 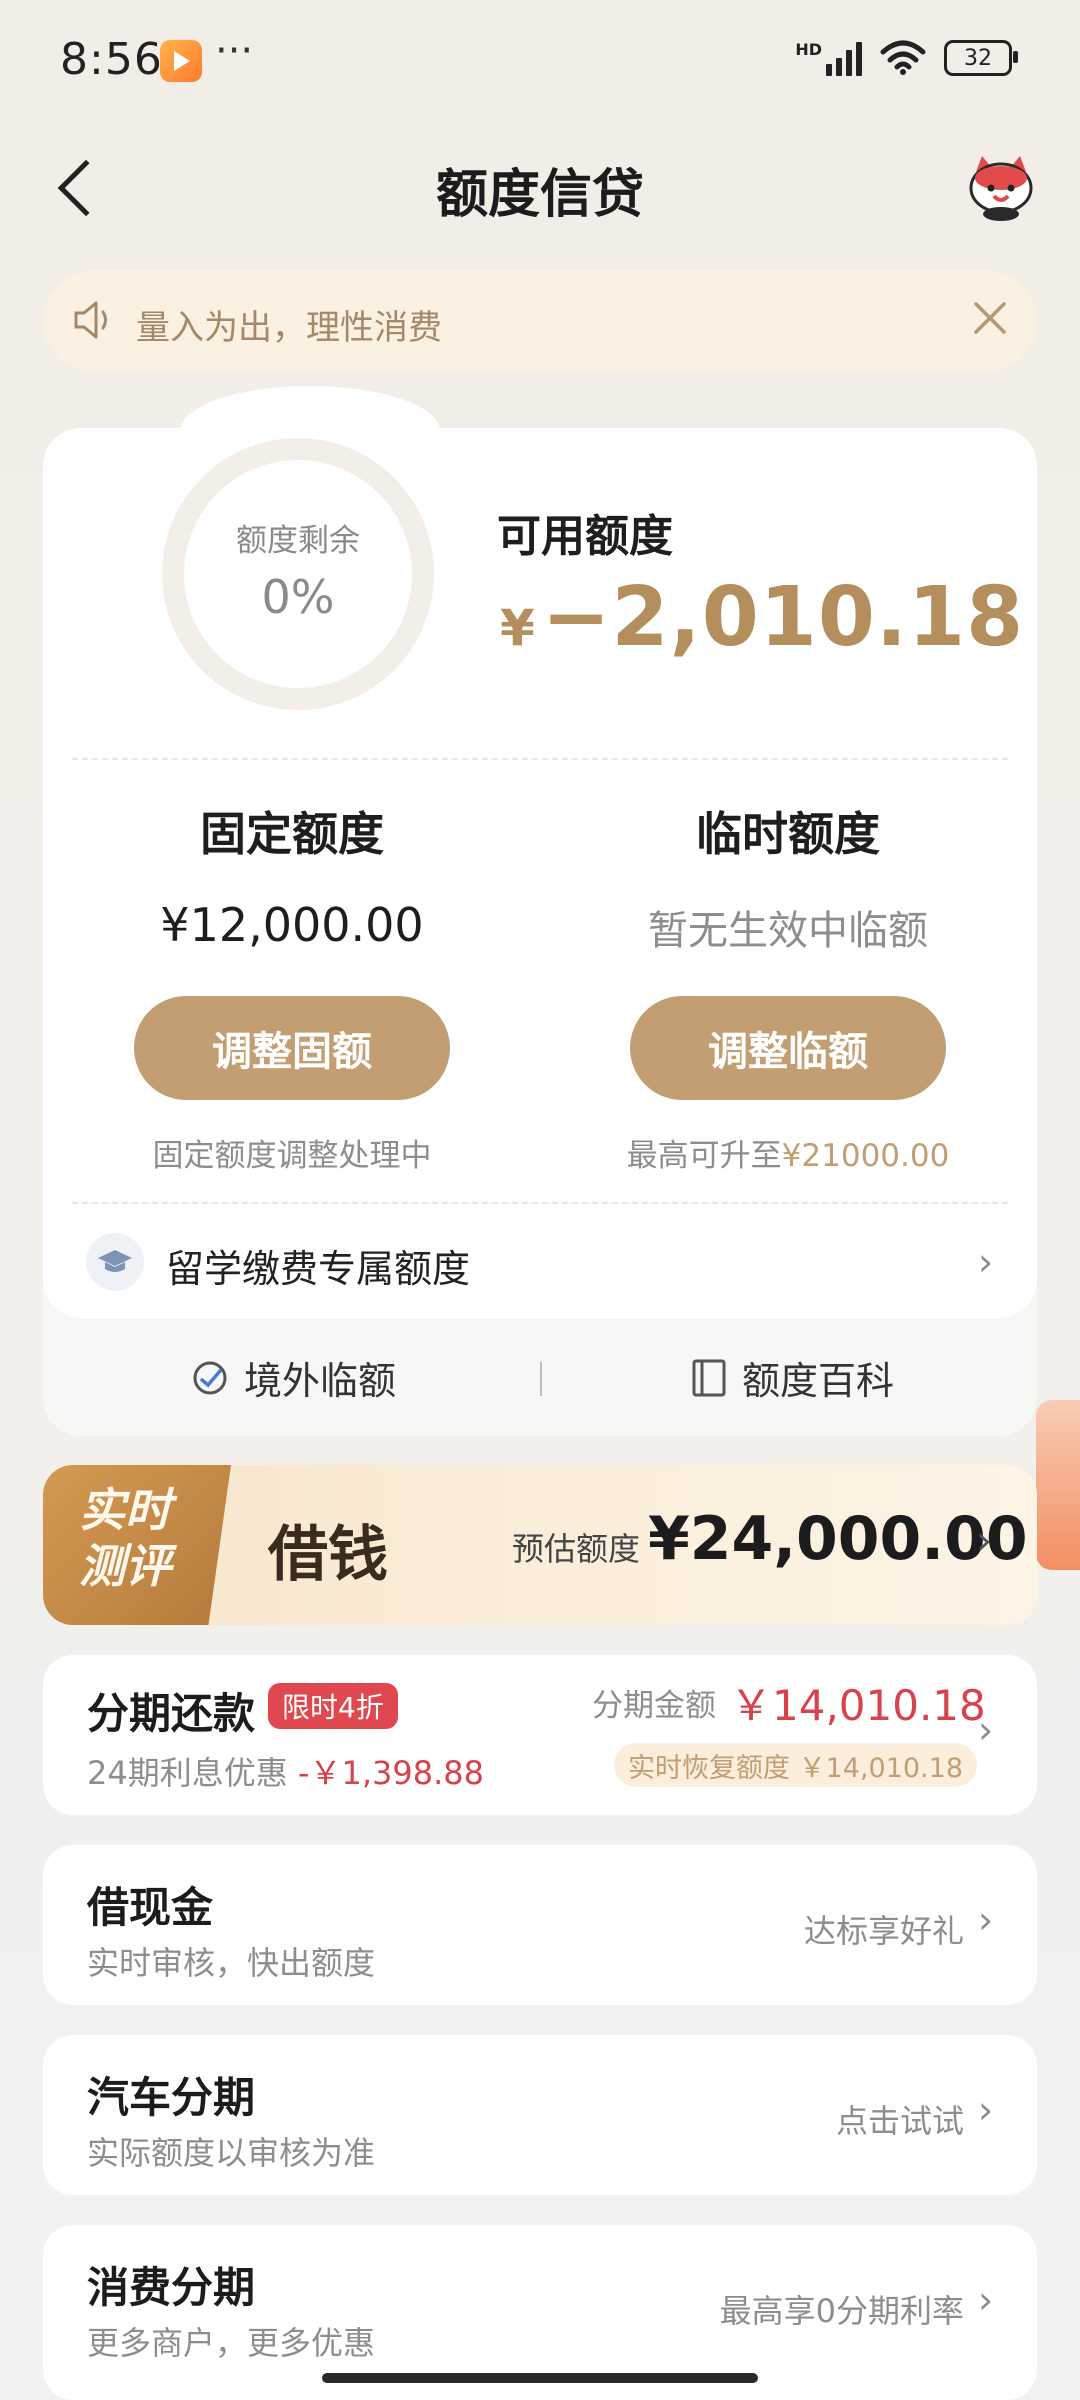 I want to click on installment-amount-label: 分期金额, so click(x=654, y=1706).